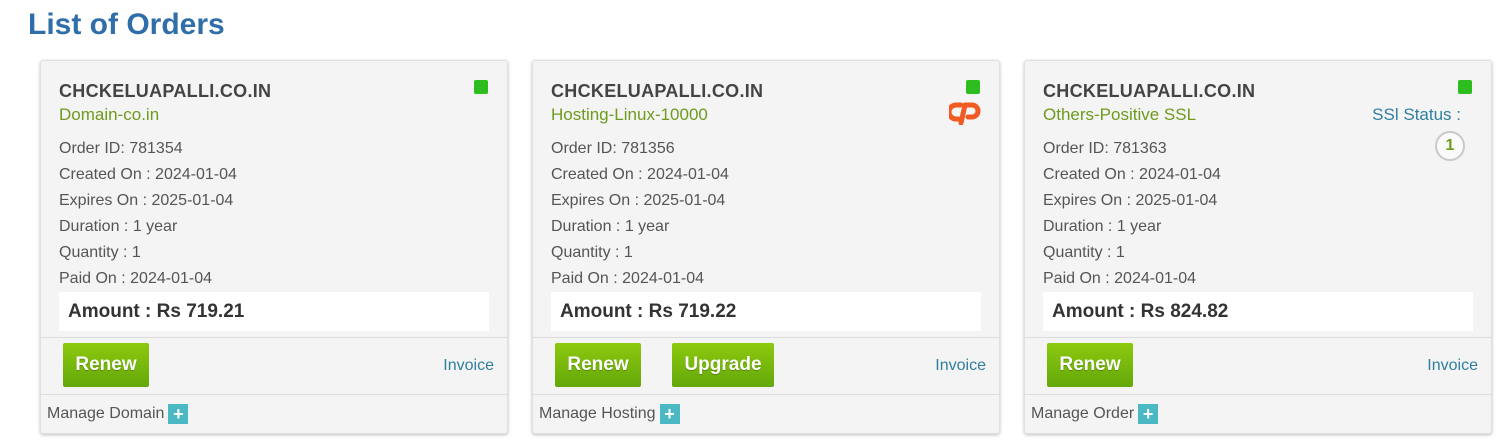 This screenshot has height=441, width=1508. What do you see at coordinates (109, 114) in the screenshot?
I see `order-product-name: Domain-co.in` at bounding box center [109, 114].